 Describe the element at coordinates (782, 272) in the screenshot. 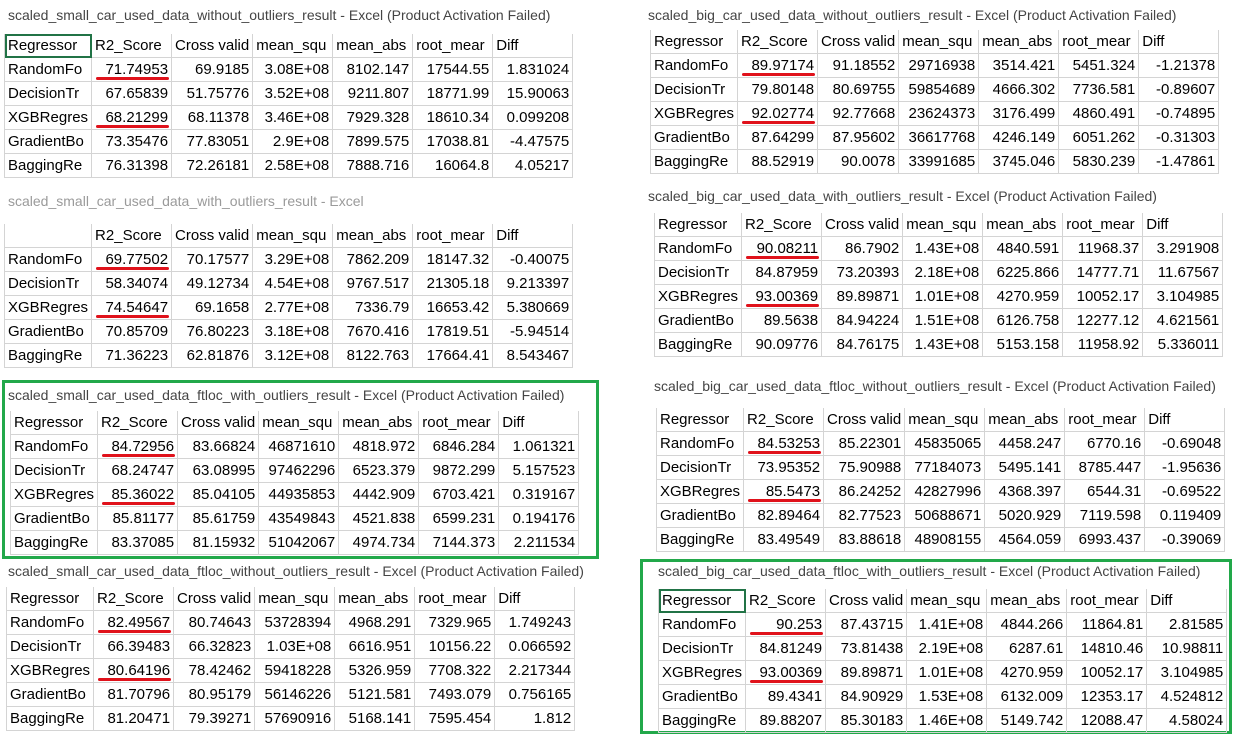

I see `value-cell: 84.87959` at that location.